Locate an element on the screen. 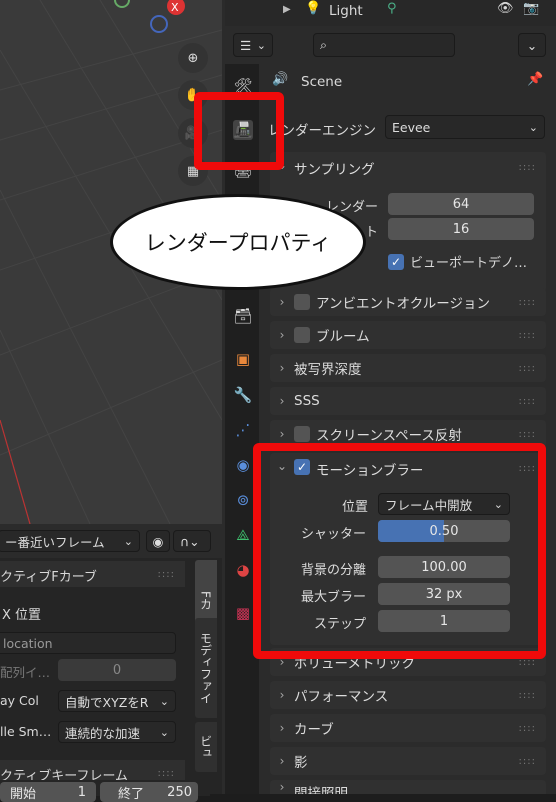 The height and width of the screenshot is (802, 556). performance-panel: › パフォーマンス:::: is located at coordinates (408, 695).